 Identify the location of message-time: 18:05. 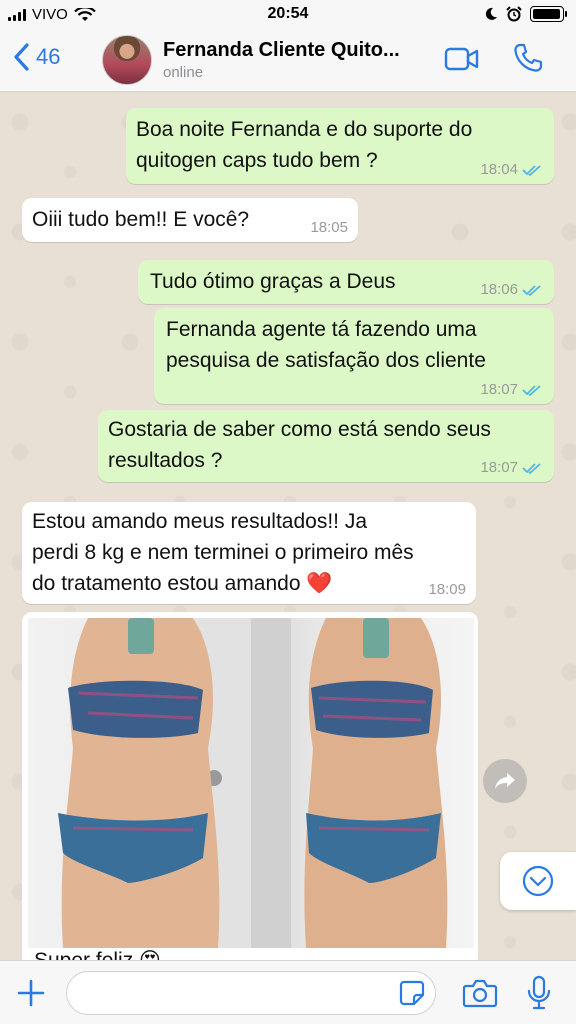
(329, 227).